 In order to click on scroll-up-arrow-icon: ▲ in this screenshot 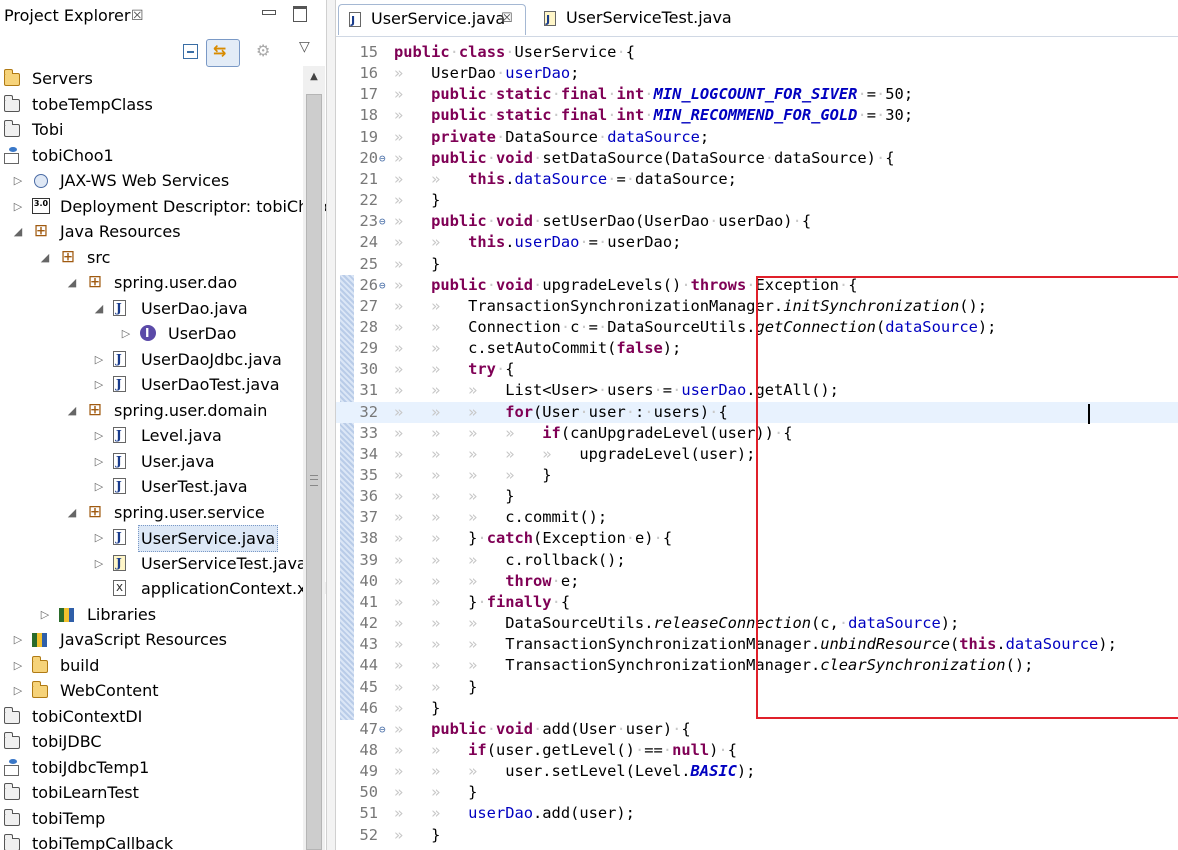, I will do `click(314, 77)`.